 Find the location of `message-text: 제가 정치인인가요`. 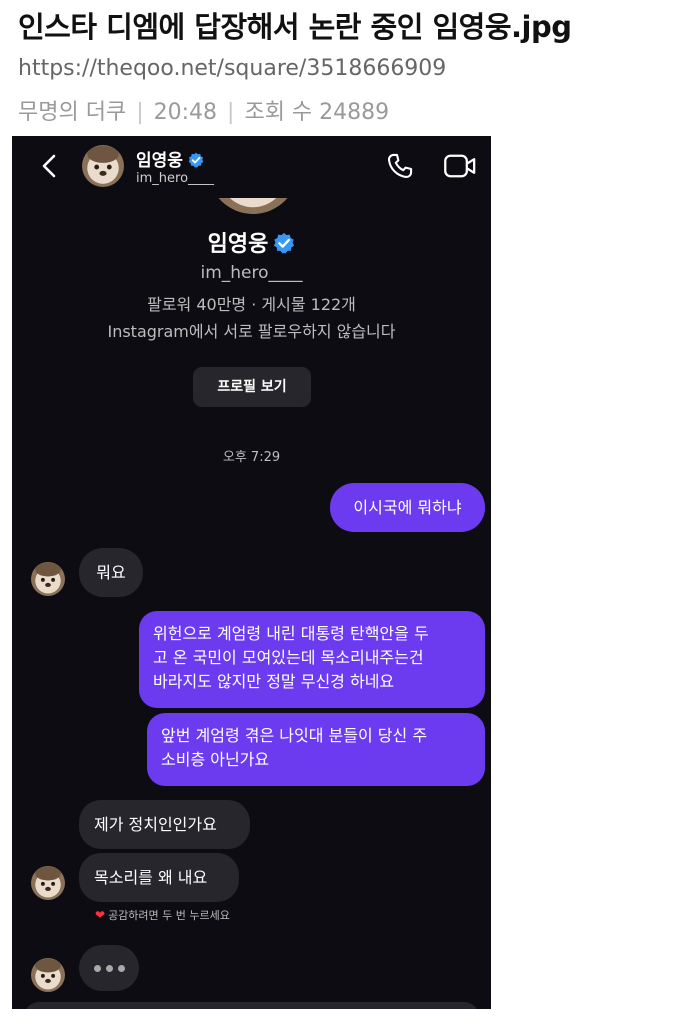

message-text: 제가 정치인인가요 is located at coordinates (155, 824).